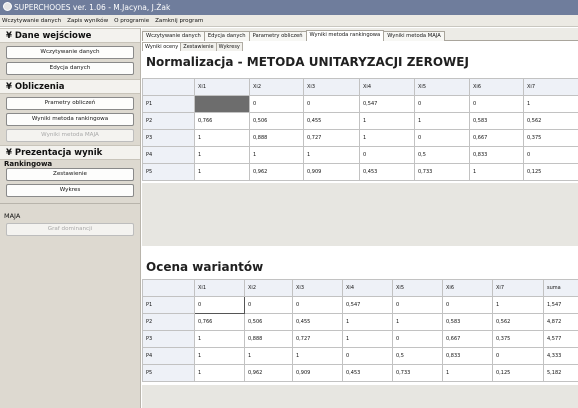  What do you see at coordinates (168, 155) in the screenshot?
I see `row-header: P4` at bounding box center [168, 155].